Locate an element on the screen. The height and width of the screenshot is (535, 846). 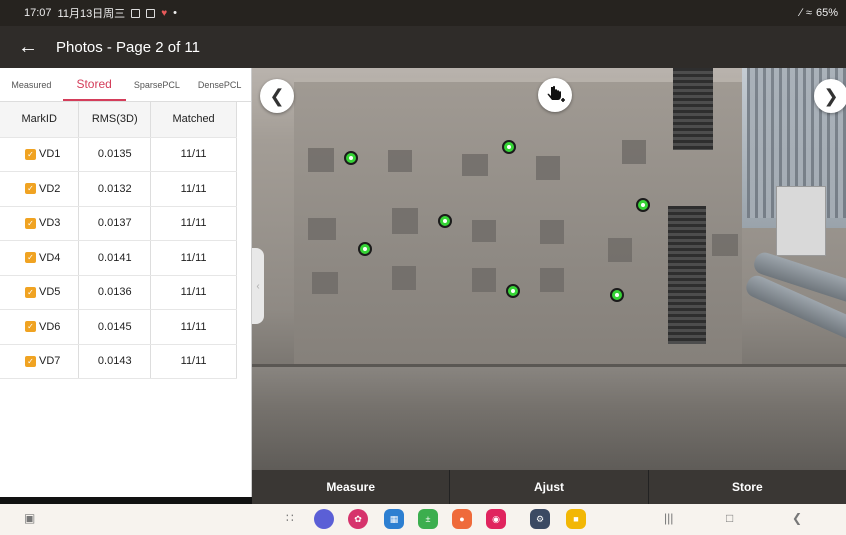
app-header: ← Photos - Page 2 of 11 is located at coordinates (423, 47).